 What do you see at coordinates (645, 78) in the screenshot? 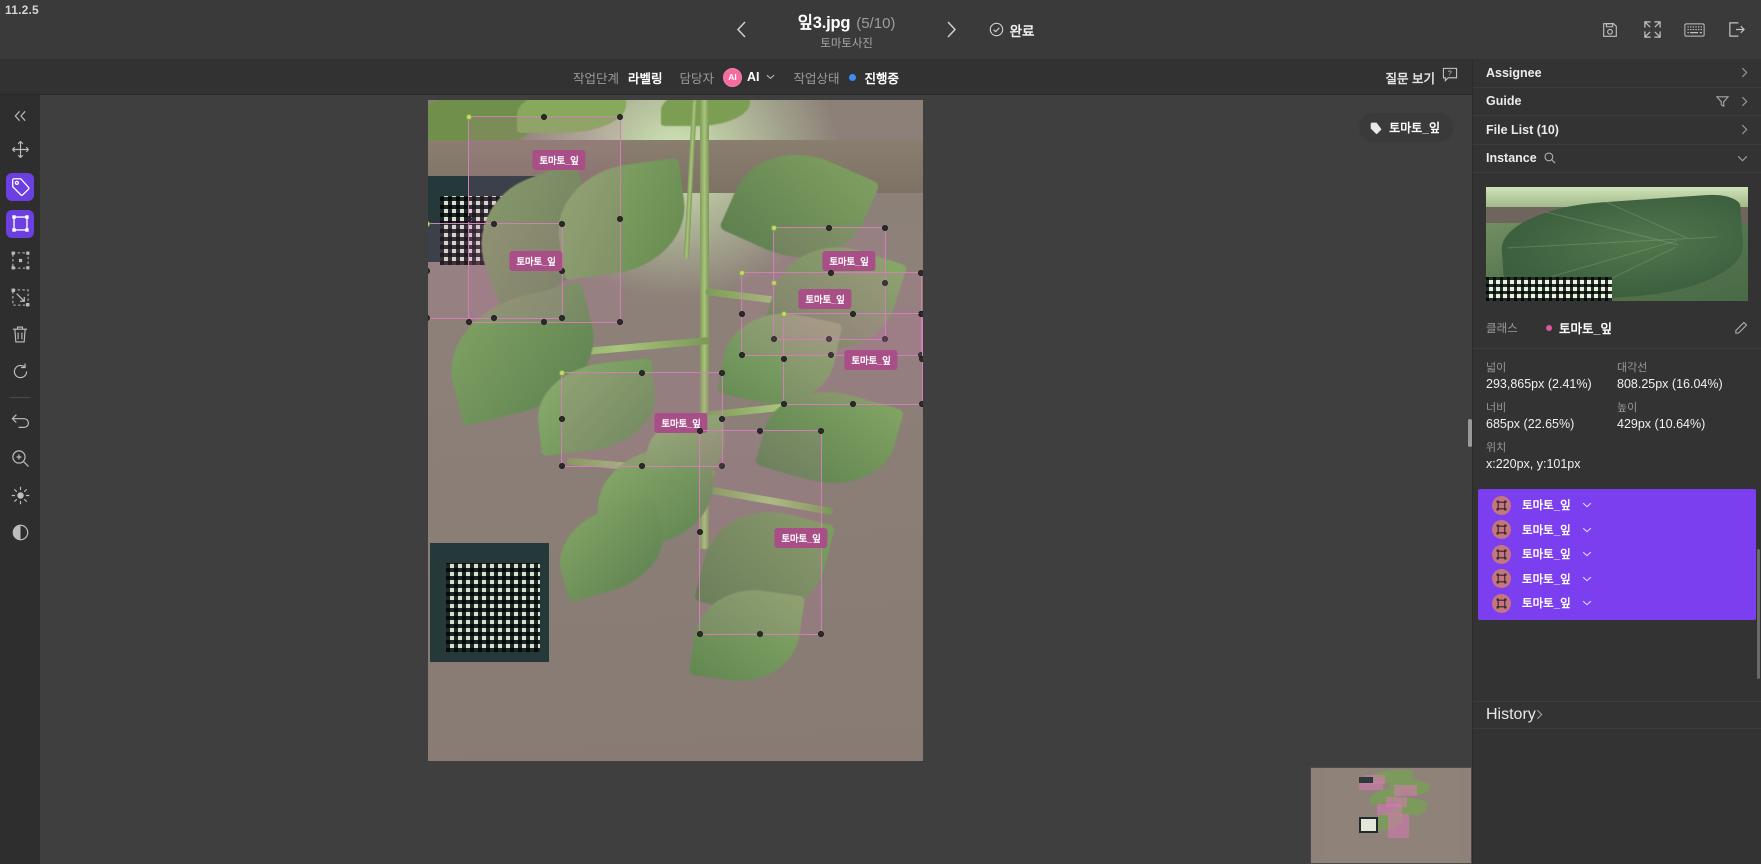
I see `stage-value: 라벨링` at bounding box center [645, 78].